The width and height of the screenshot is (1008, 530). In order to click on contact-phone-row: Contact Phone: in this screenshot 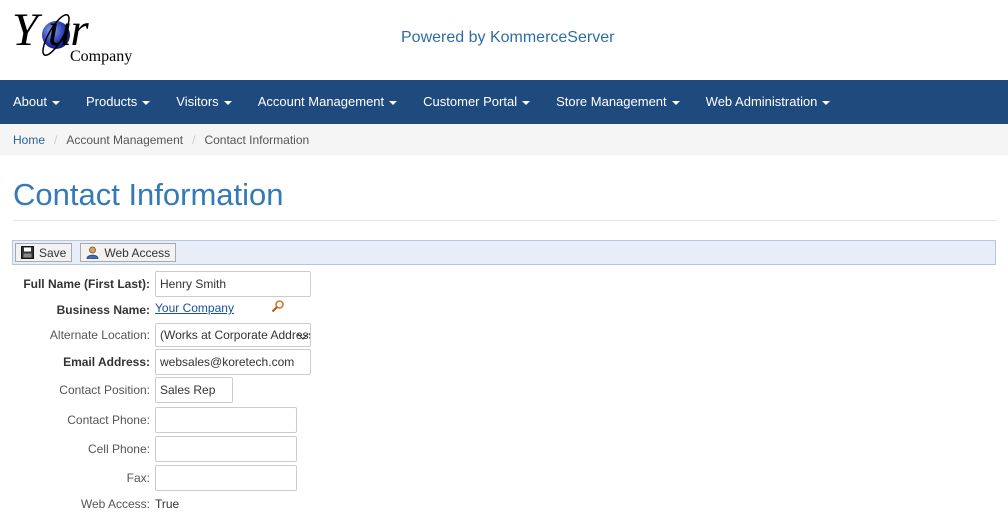, I will do `click(210, 420)`.